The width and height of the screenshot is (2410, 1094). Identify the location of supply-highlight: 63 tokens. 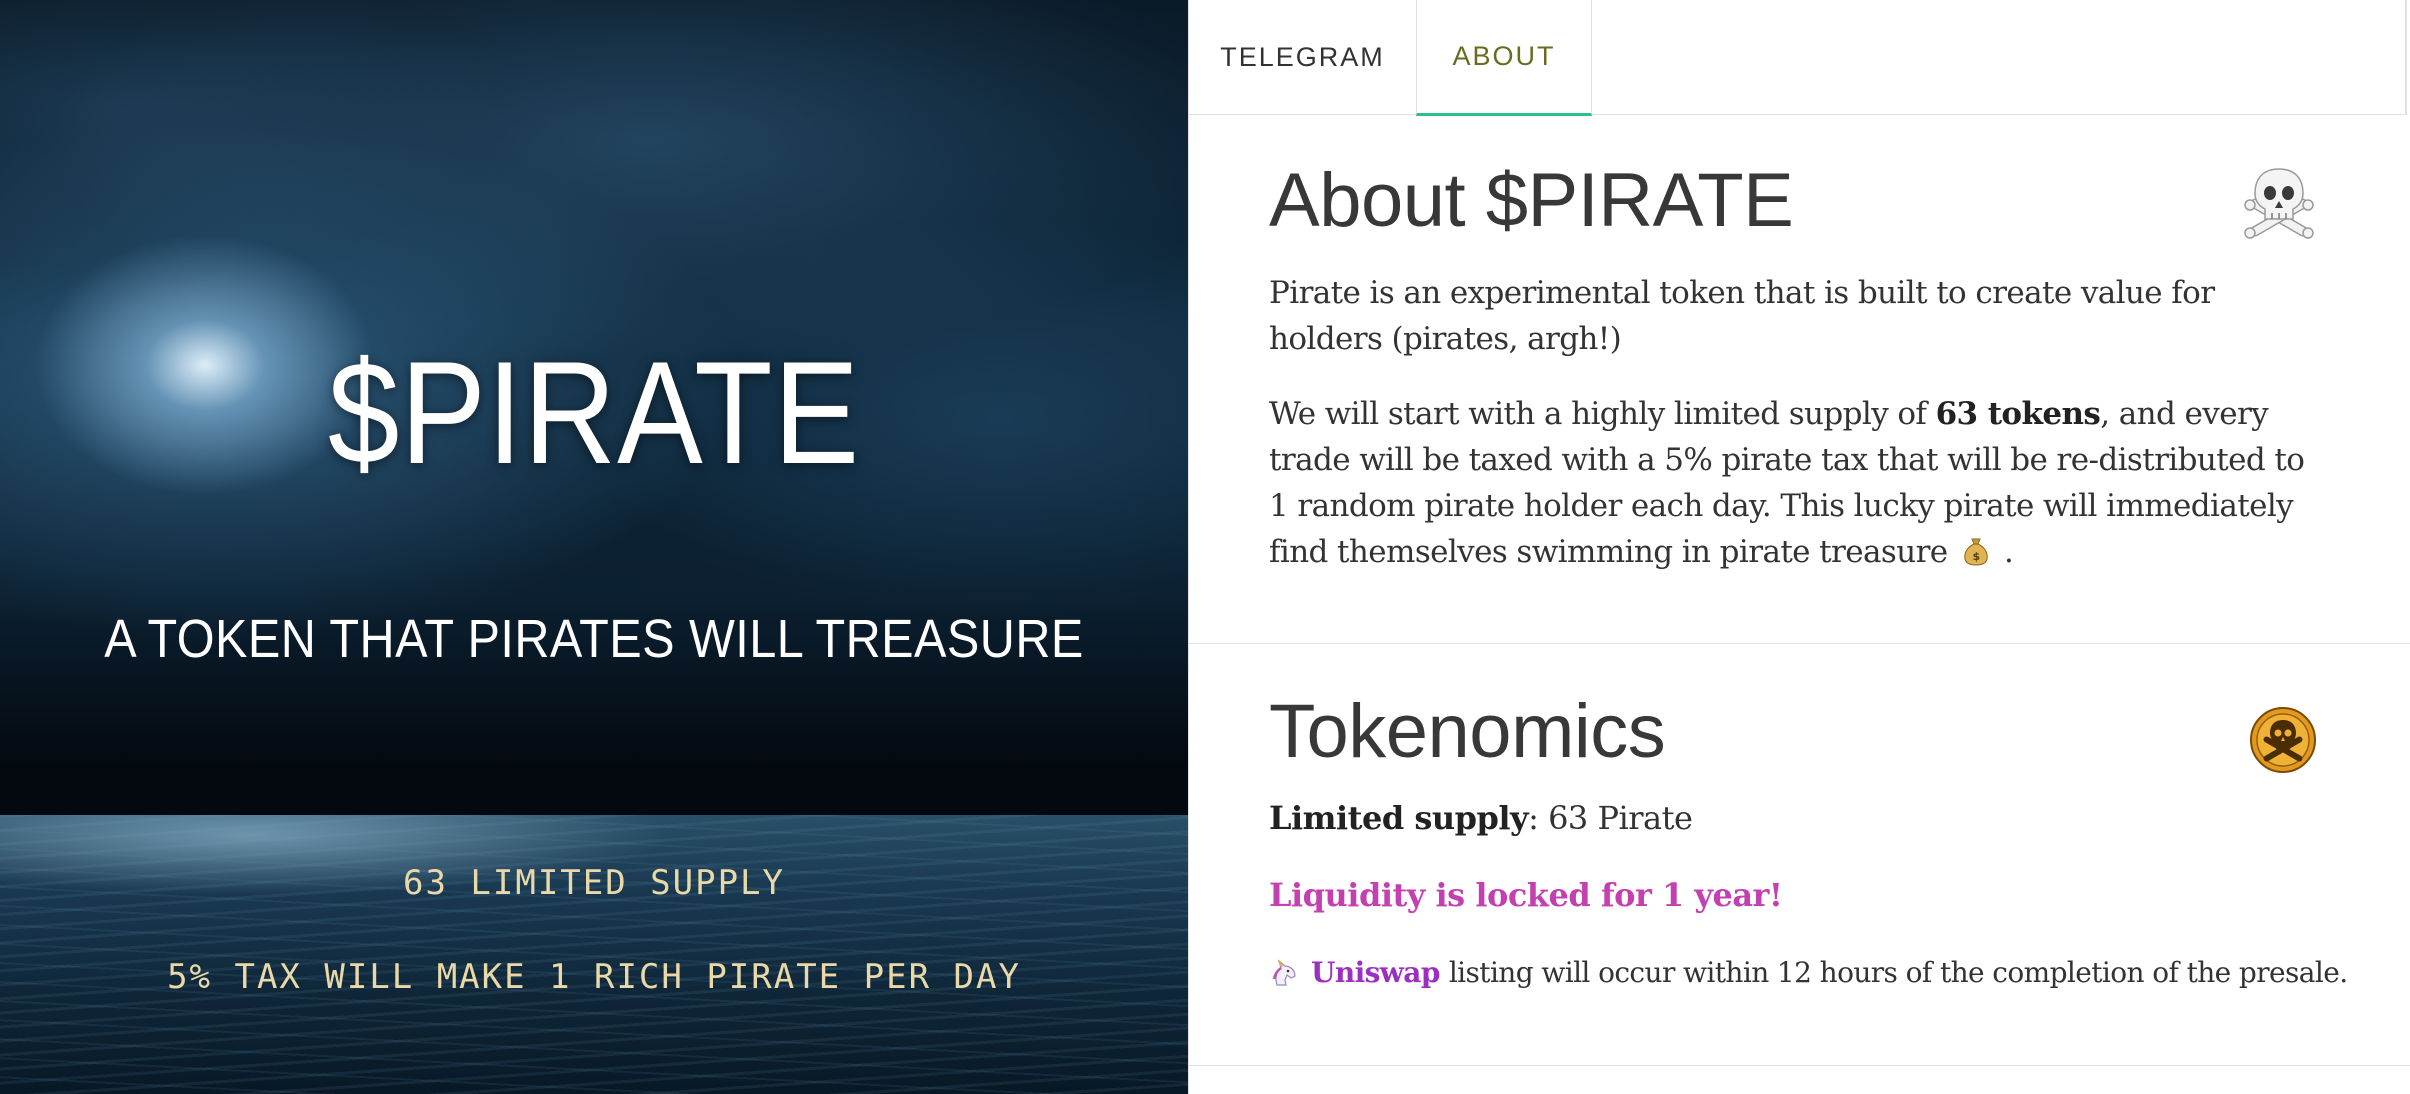
(2018, 414).